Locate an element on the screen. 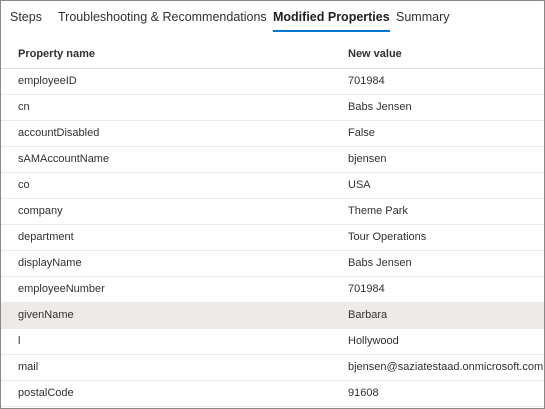  property-name-cell: employeeID is located at coordinates (47, 81).